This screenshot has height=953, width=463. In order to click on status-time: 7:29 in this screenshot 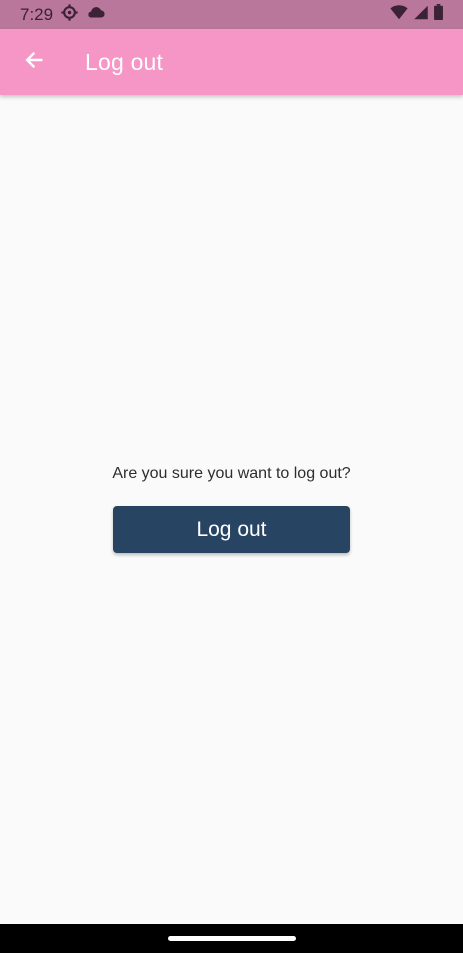, I will do `click(37, 14)`.